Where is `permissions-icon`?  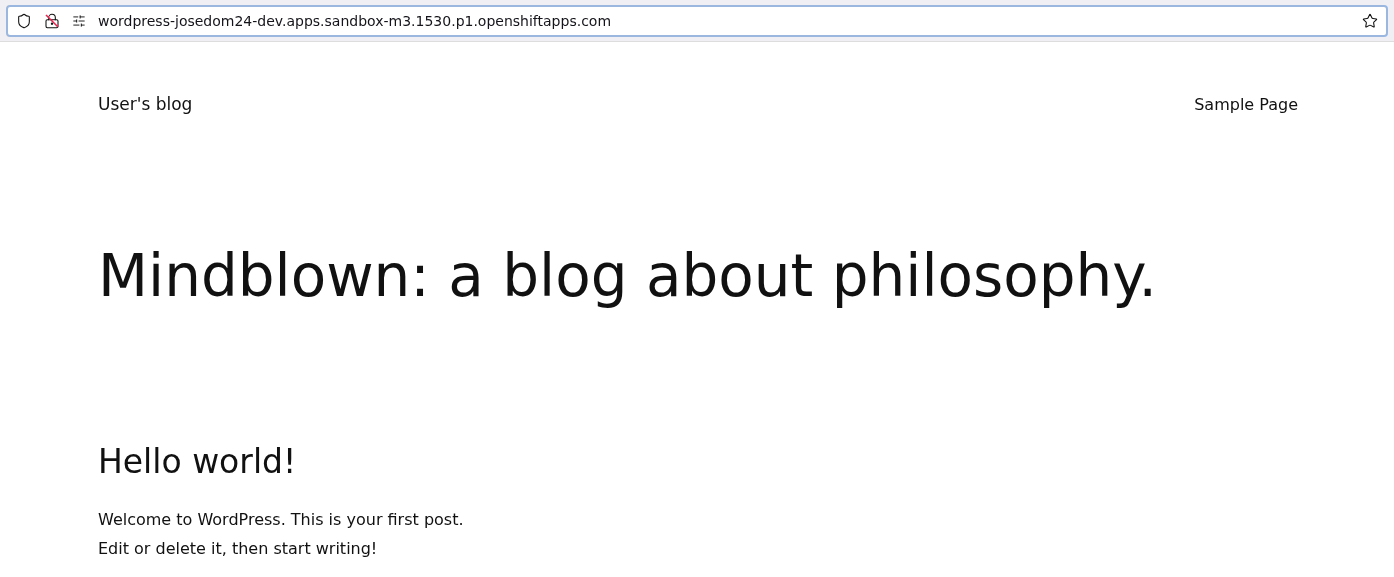
permissions-icon is located at coordinates (79, 21).